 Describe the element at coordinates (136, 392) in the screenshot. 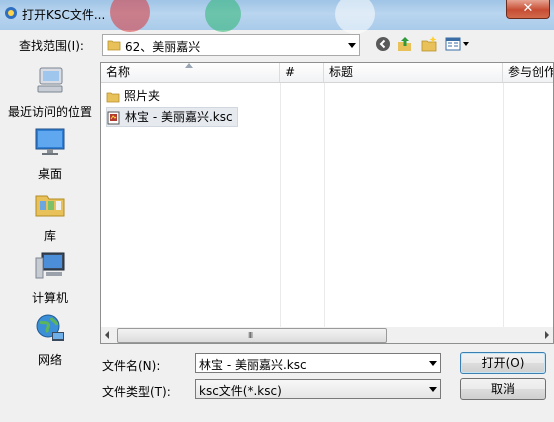

I see `filetype-label: 文件类型(T):` at that location.